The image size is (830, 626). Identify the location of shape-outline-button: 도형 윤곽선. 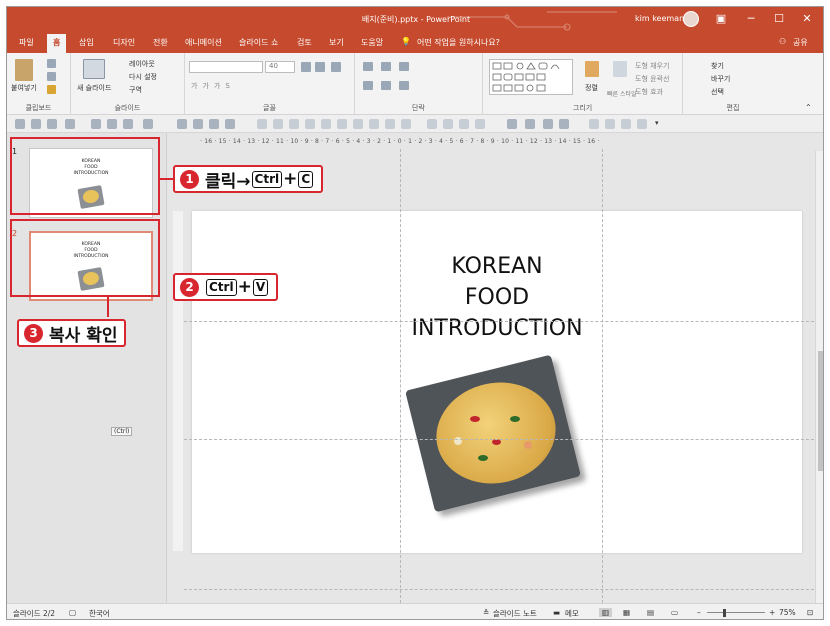
(652, 79).